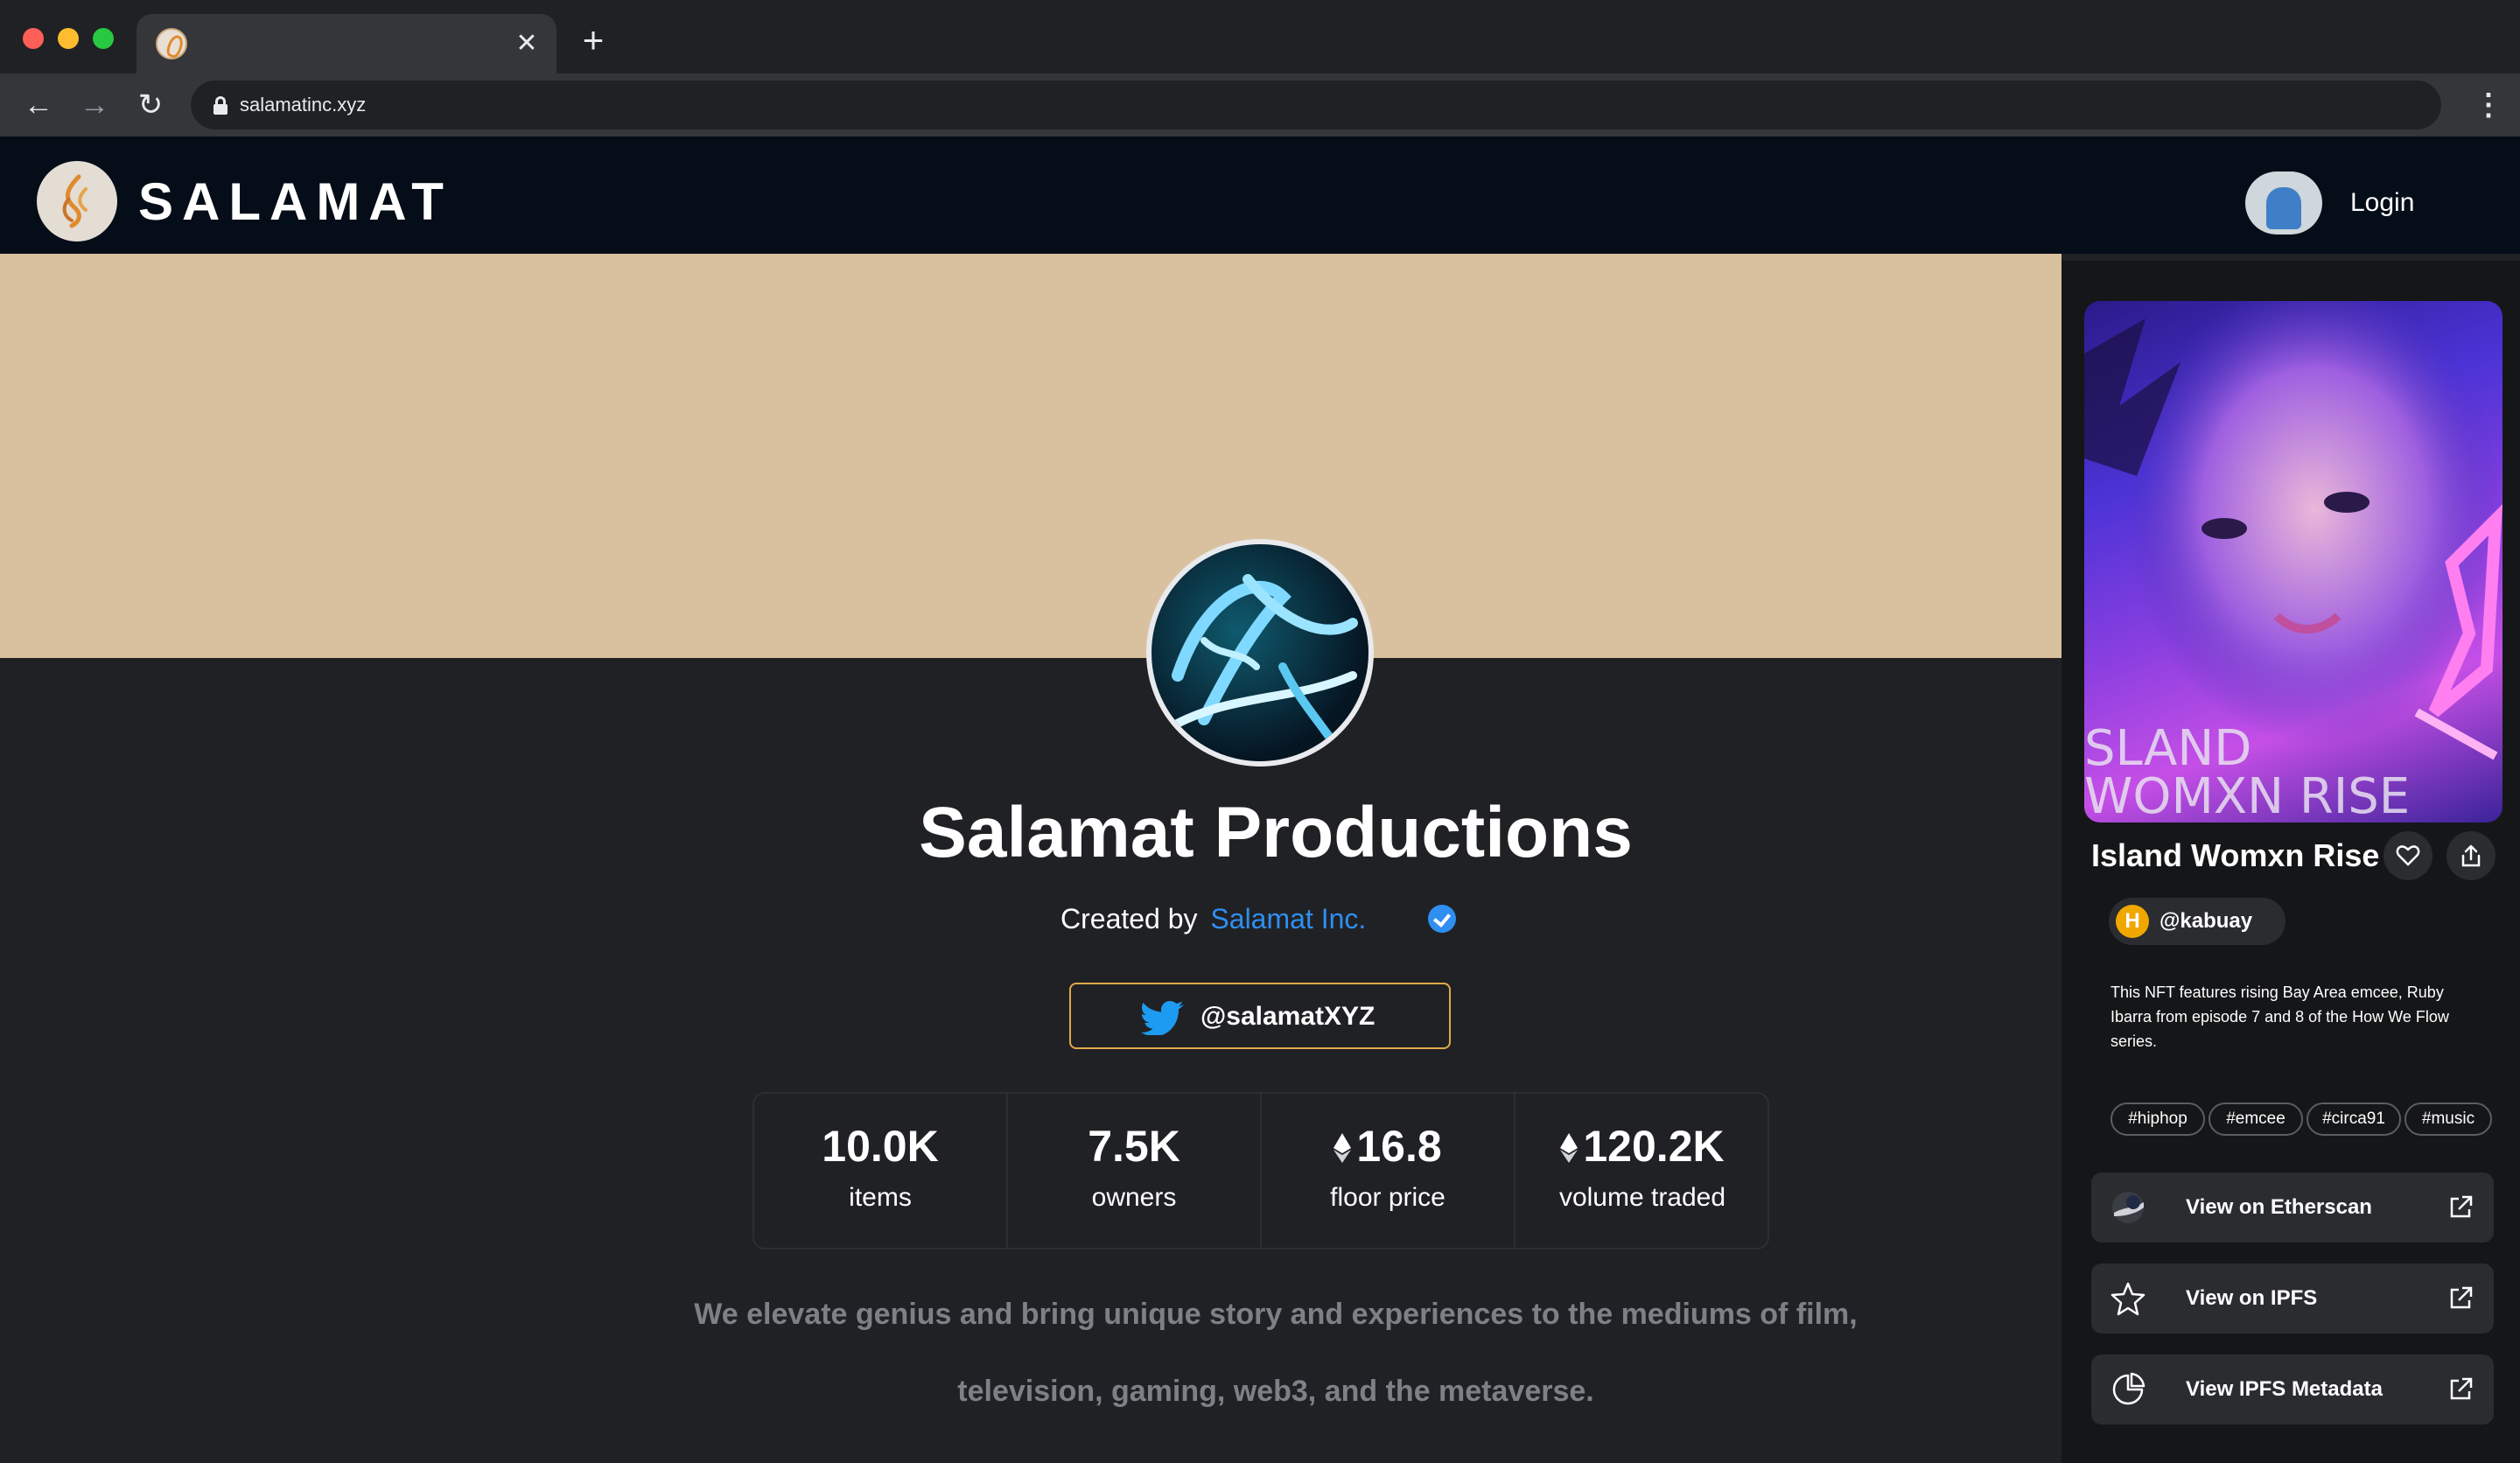 The image size is (2520, 1463). Describe the element at coordinates (880, 1146) in the screenshot. I see `stat-value: 10.0K` at that location.